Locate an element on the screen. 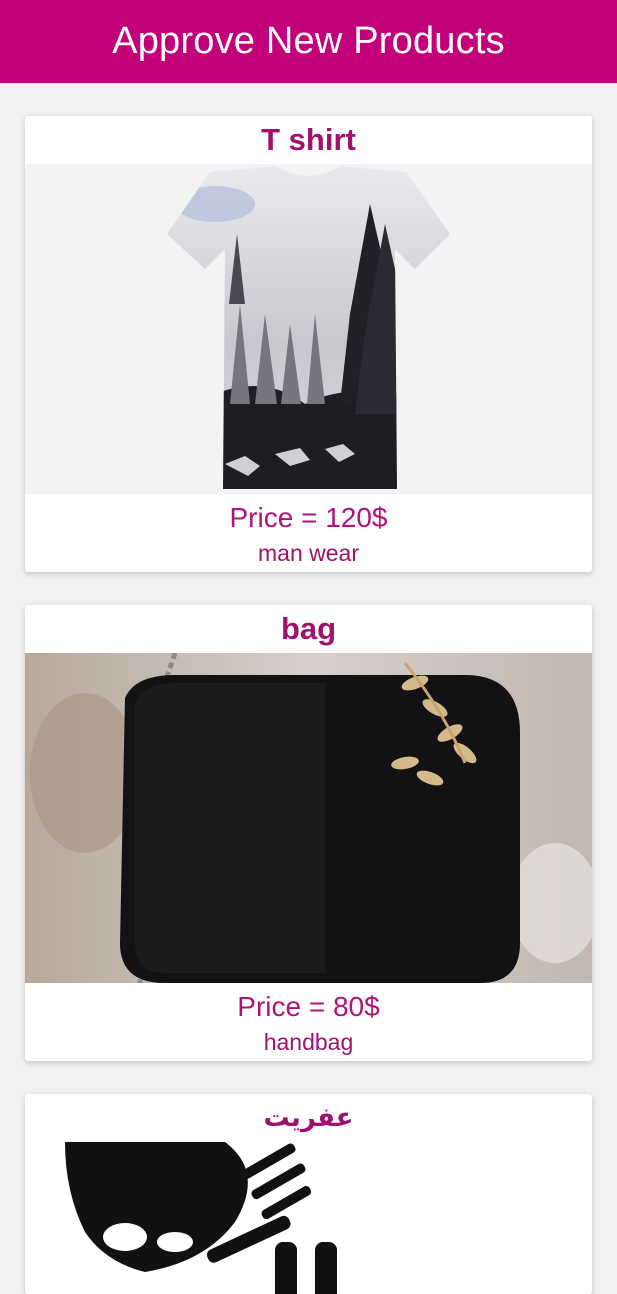 The height and width of the screenshot is (1294, 617). product-category: handbag is located at coordinates (308, 1042).